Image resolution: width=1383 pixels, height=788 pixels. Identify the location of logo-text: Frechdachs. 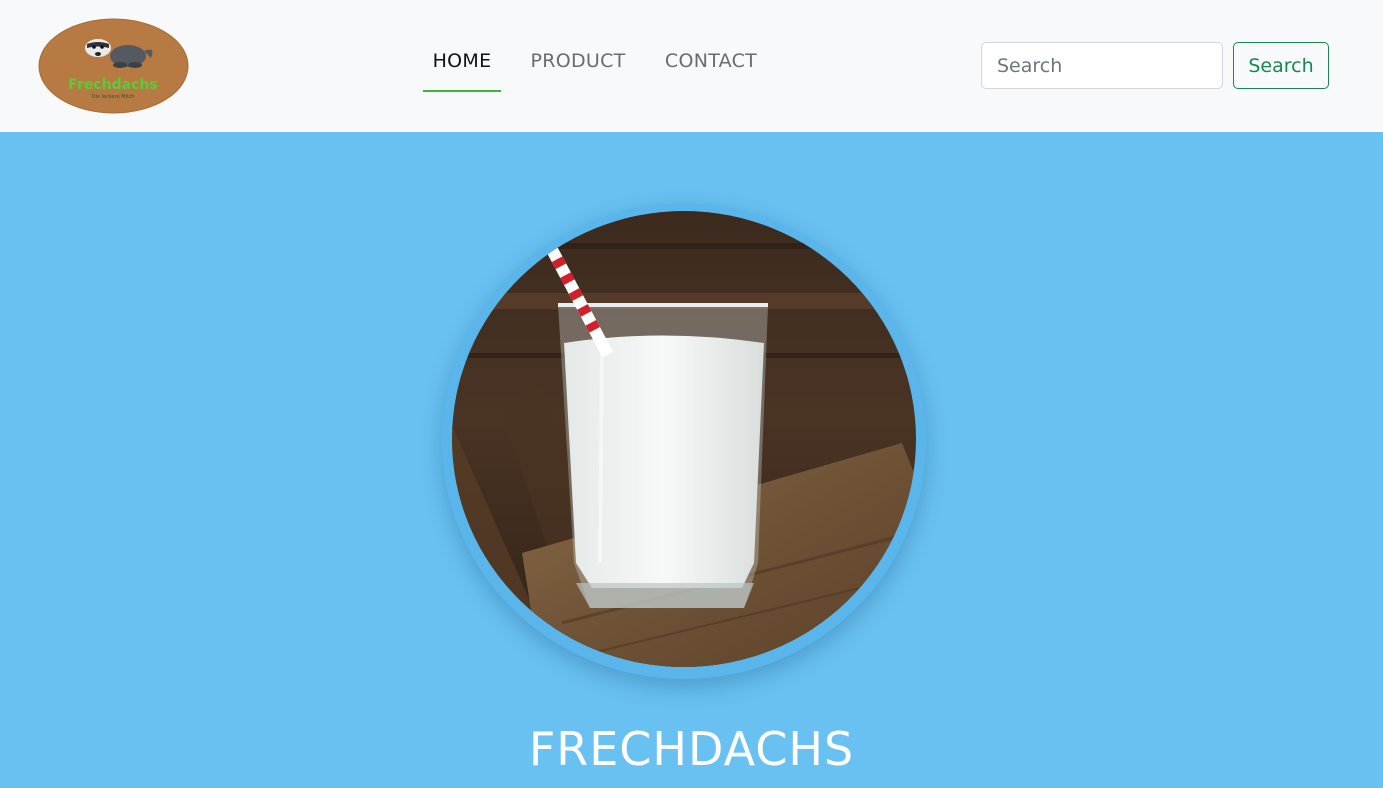
(112, 85).